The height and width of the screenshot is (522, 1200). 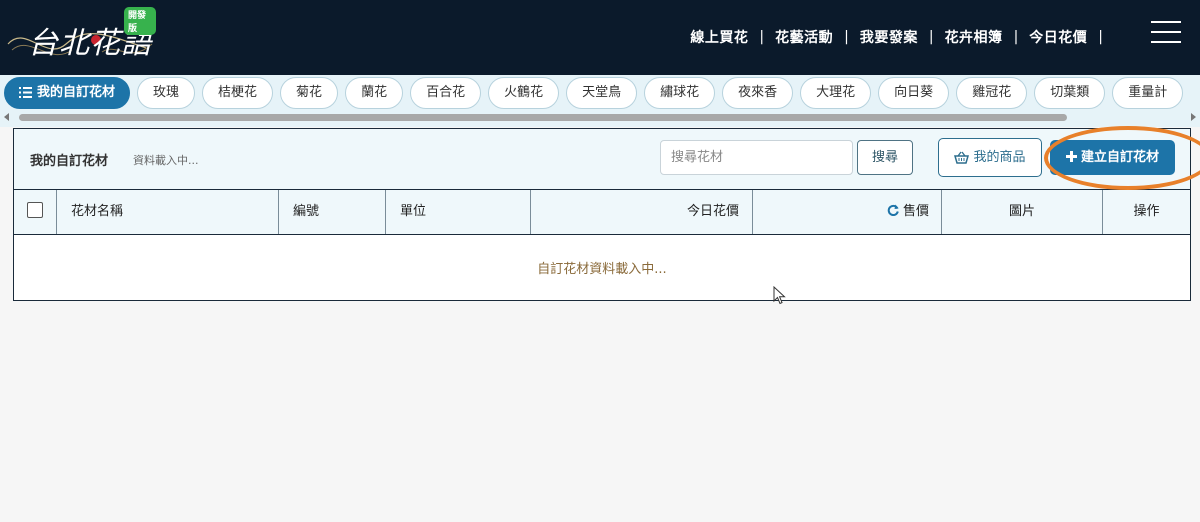 I want to click on create-button-label: 建立自訂花材, so click(x=1119, y=157).